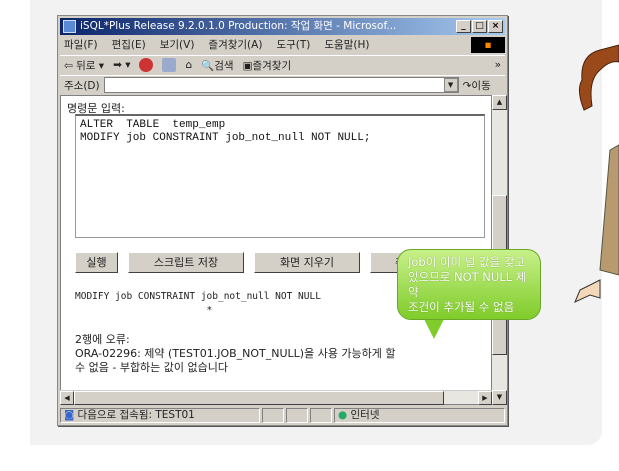 The image size is (619, 471). I want to click on page-icon: ◙, so click(71, 415).